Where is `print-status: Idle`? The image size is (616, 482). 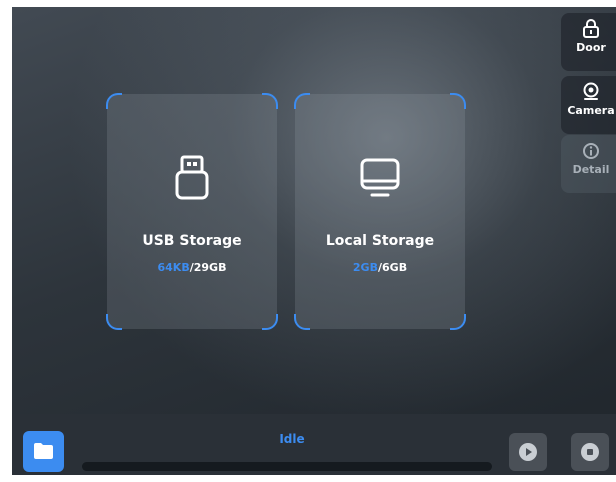 print-status: Idle is located at coordinates (292, 439).